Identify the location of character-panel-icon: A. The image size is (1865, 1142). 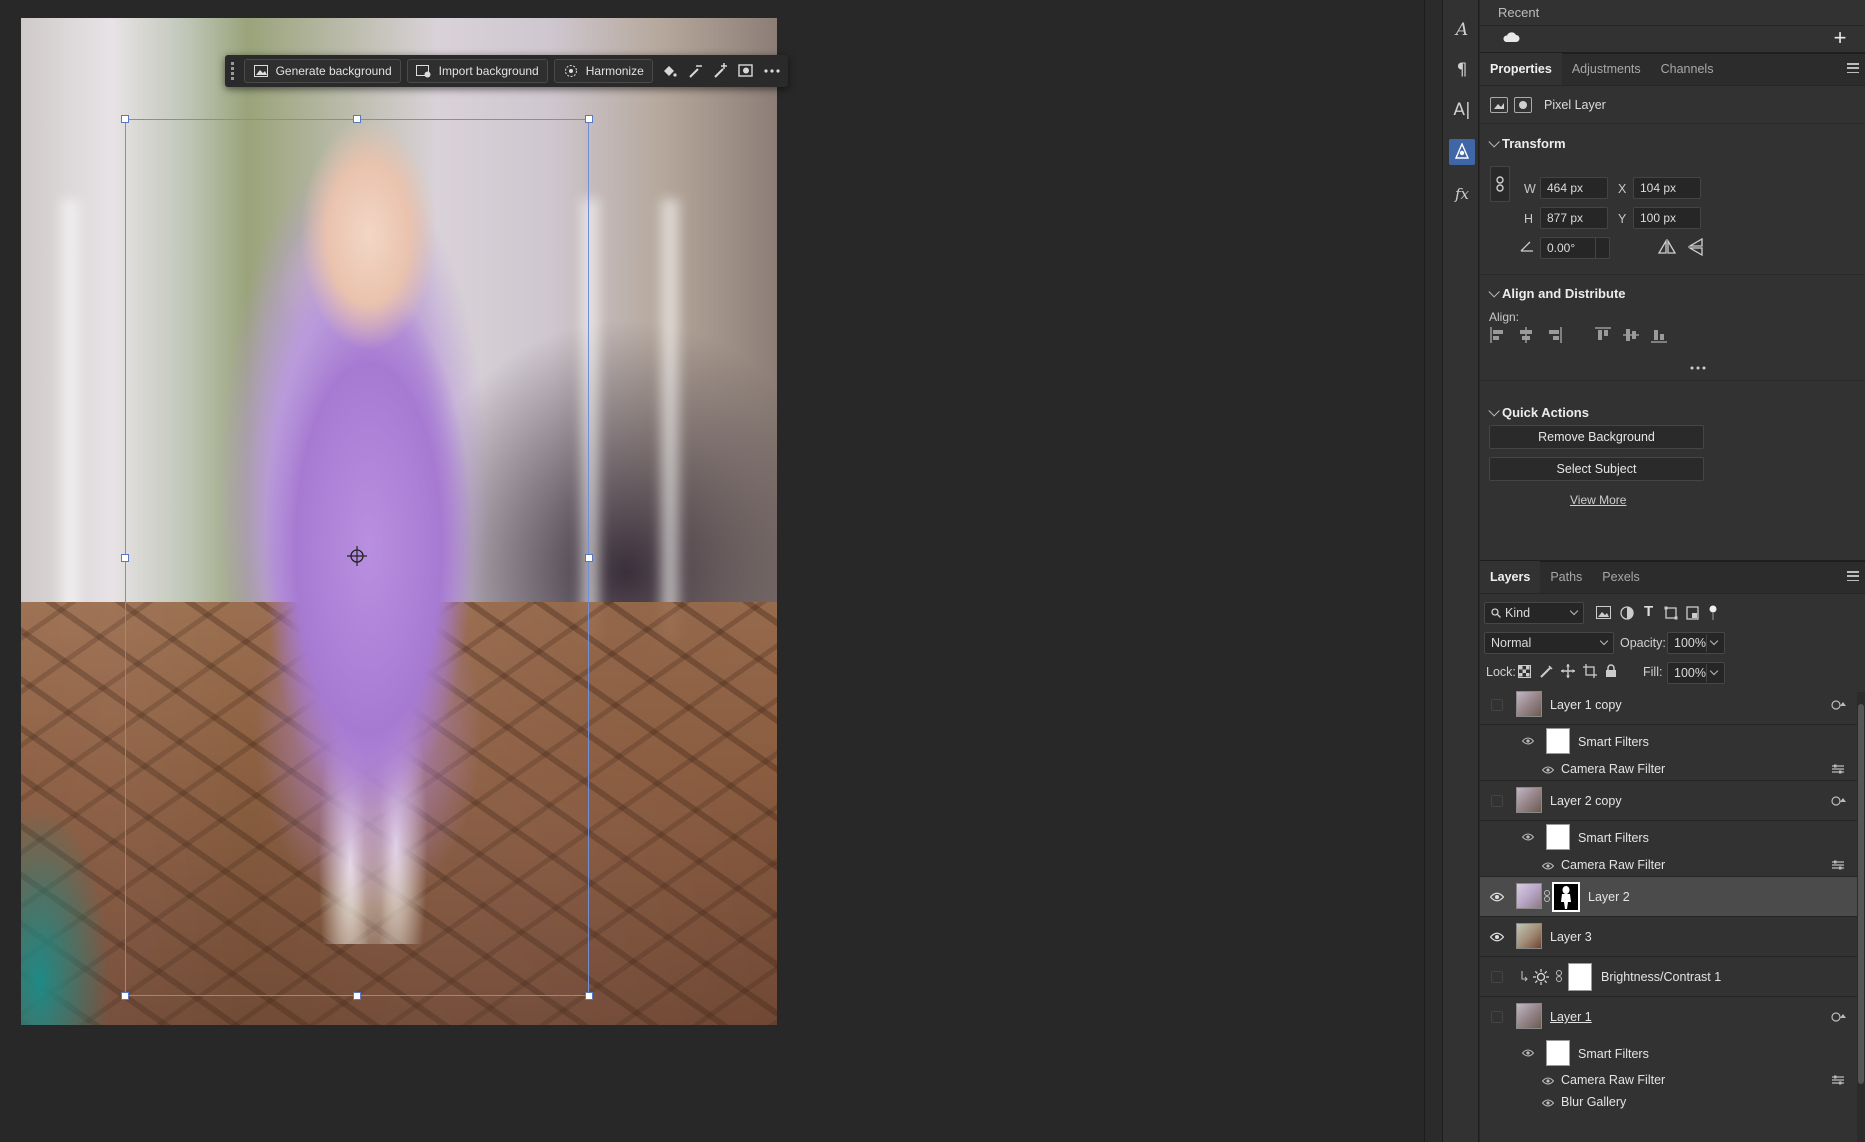
(1462, 30).